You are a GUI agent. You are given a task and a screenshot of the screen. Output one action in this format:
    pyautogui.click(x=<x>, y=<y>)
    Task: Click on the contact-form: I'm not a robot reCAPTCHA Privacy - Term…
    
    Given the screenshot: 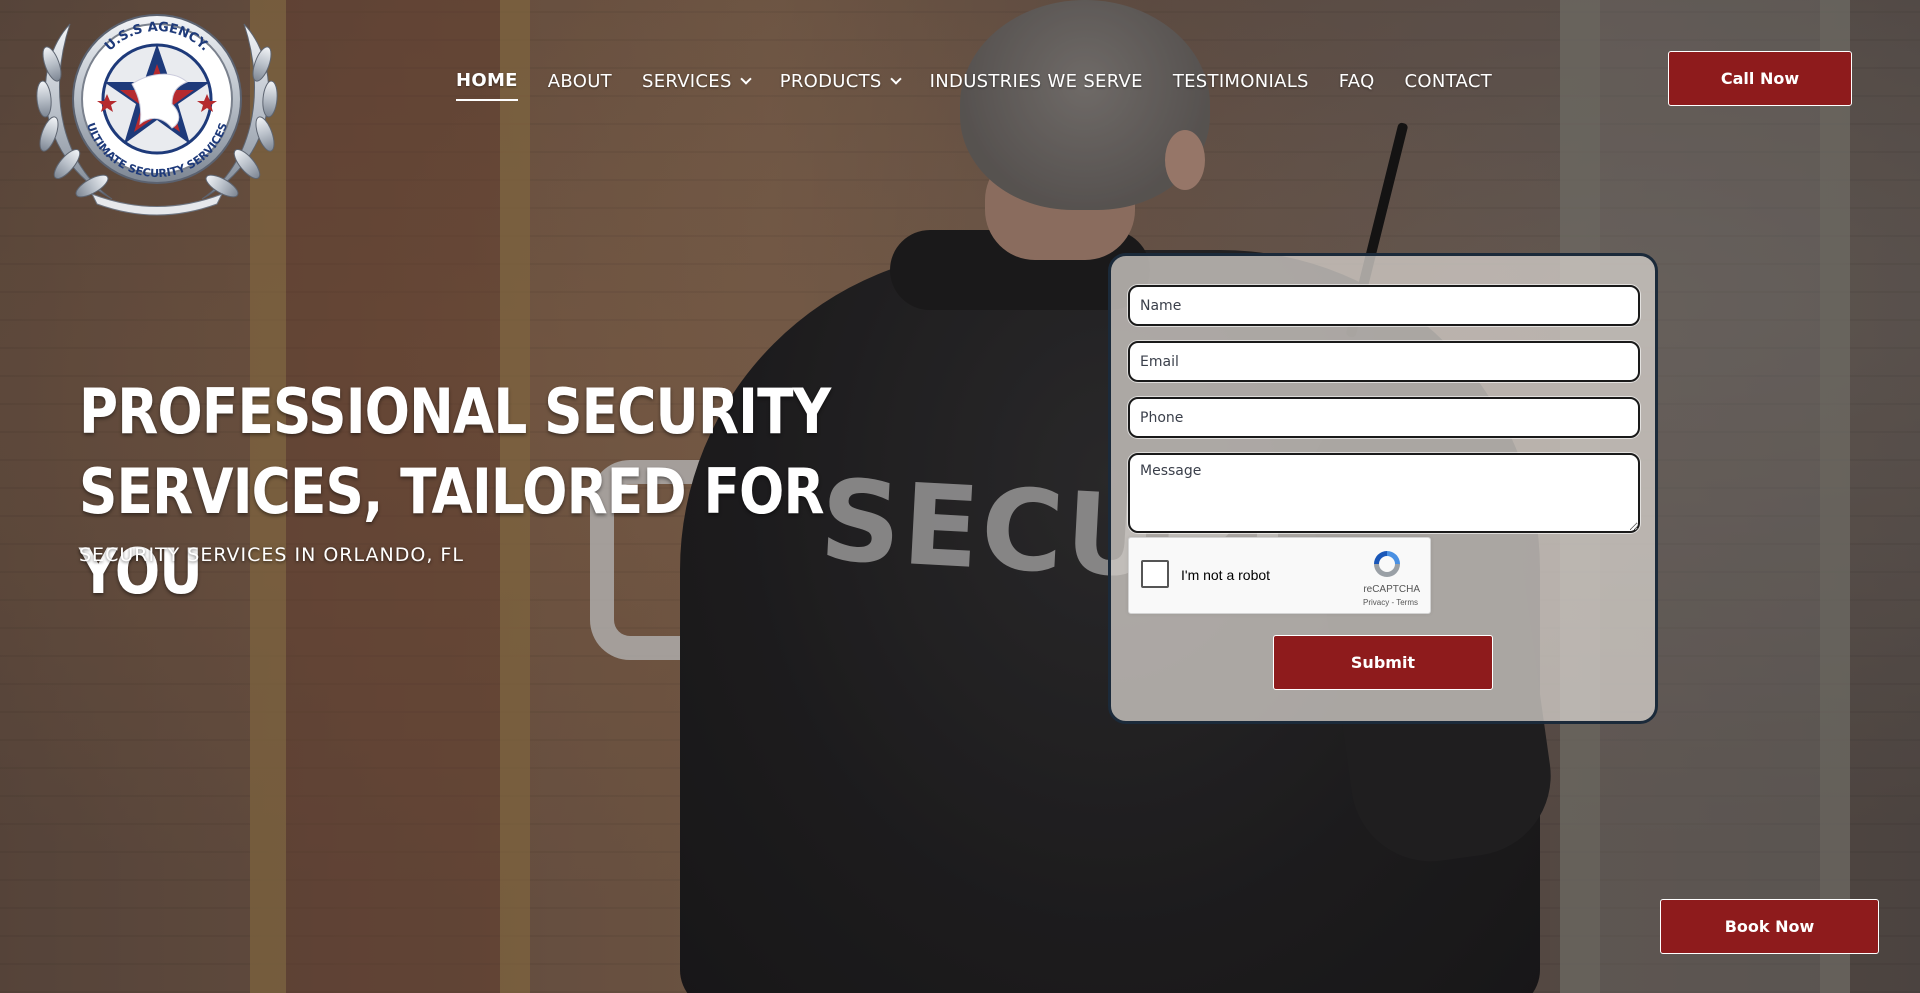 What is the action you would take?
    pyautogui.click(x=1383, y=488)
    